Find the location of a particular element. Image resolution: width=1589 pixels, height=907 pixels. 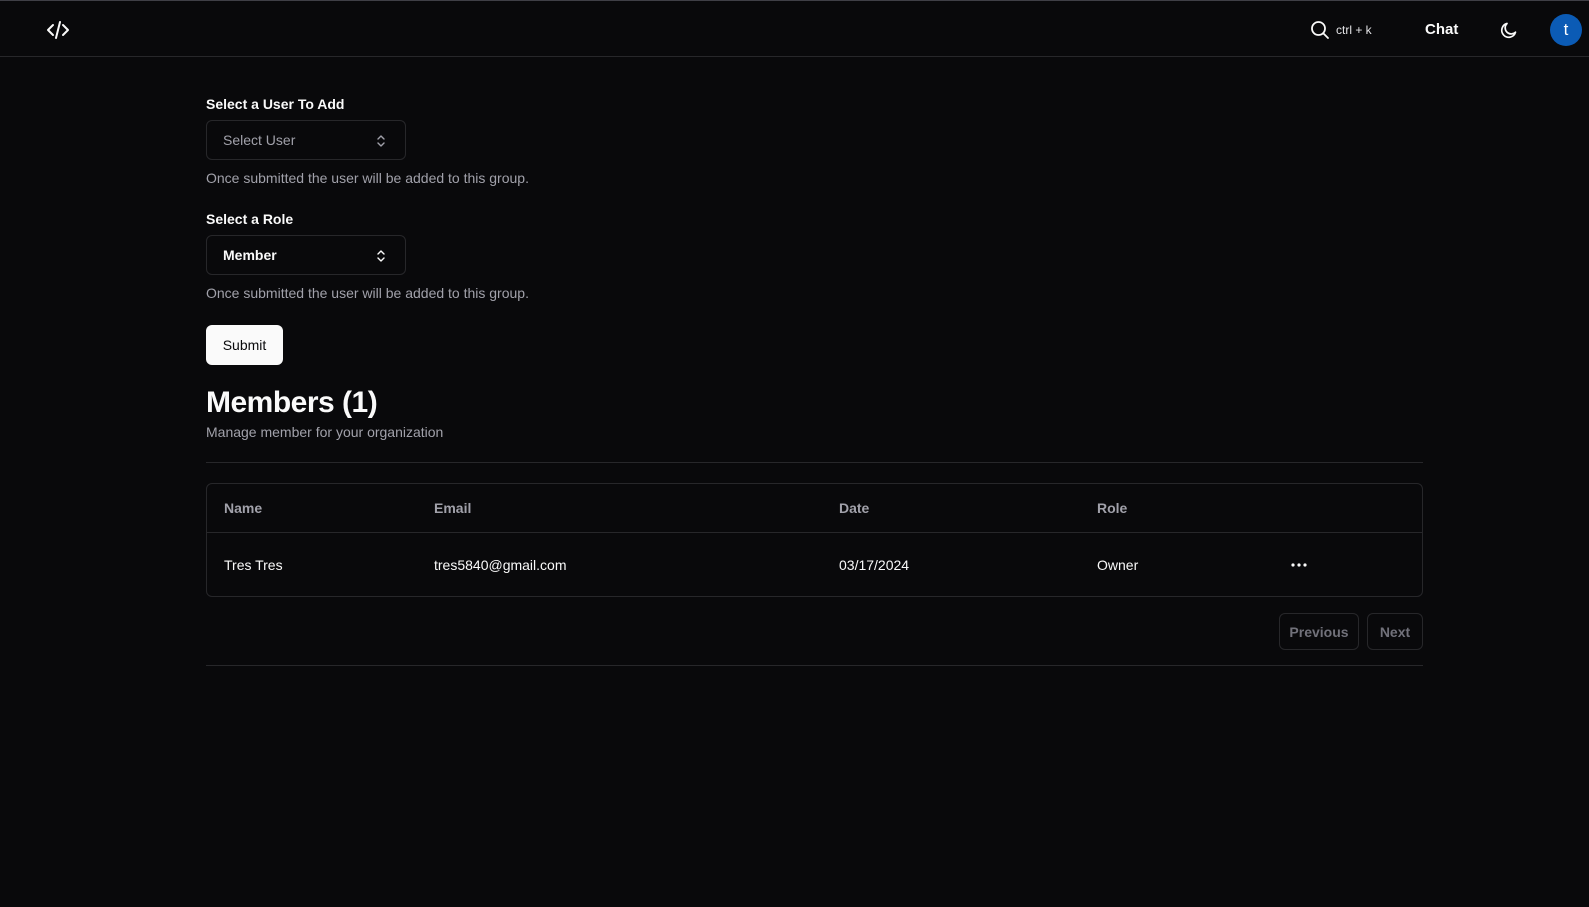

user-select-value: Select User is located at coordinates (259, 140).